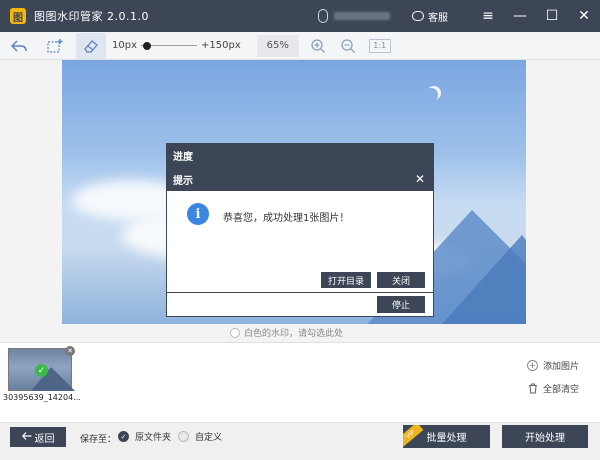 The width and height of the screenshot is (600, 460). Describe the element at coordinates (18, 16) in the screenshot. I see `app-logo-icon: 图` at that location.